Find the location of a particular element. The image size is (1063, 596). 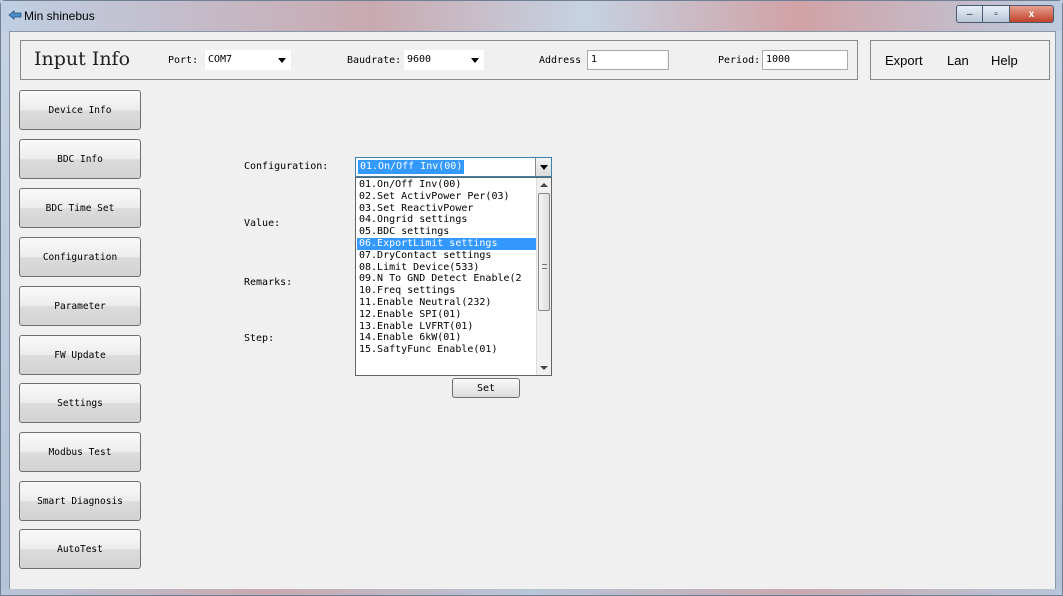

scrollbar-thumb is located at coordinates (544, 252).